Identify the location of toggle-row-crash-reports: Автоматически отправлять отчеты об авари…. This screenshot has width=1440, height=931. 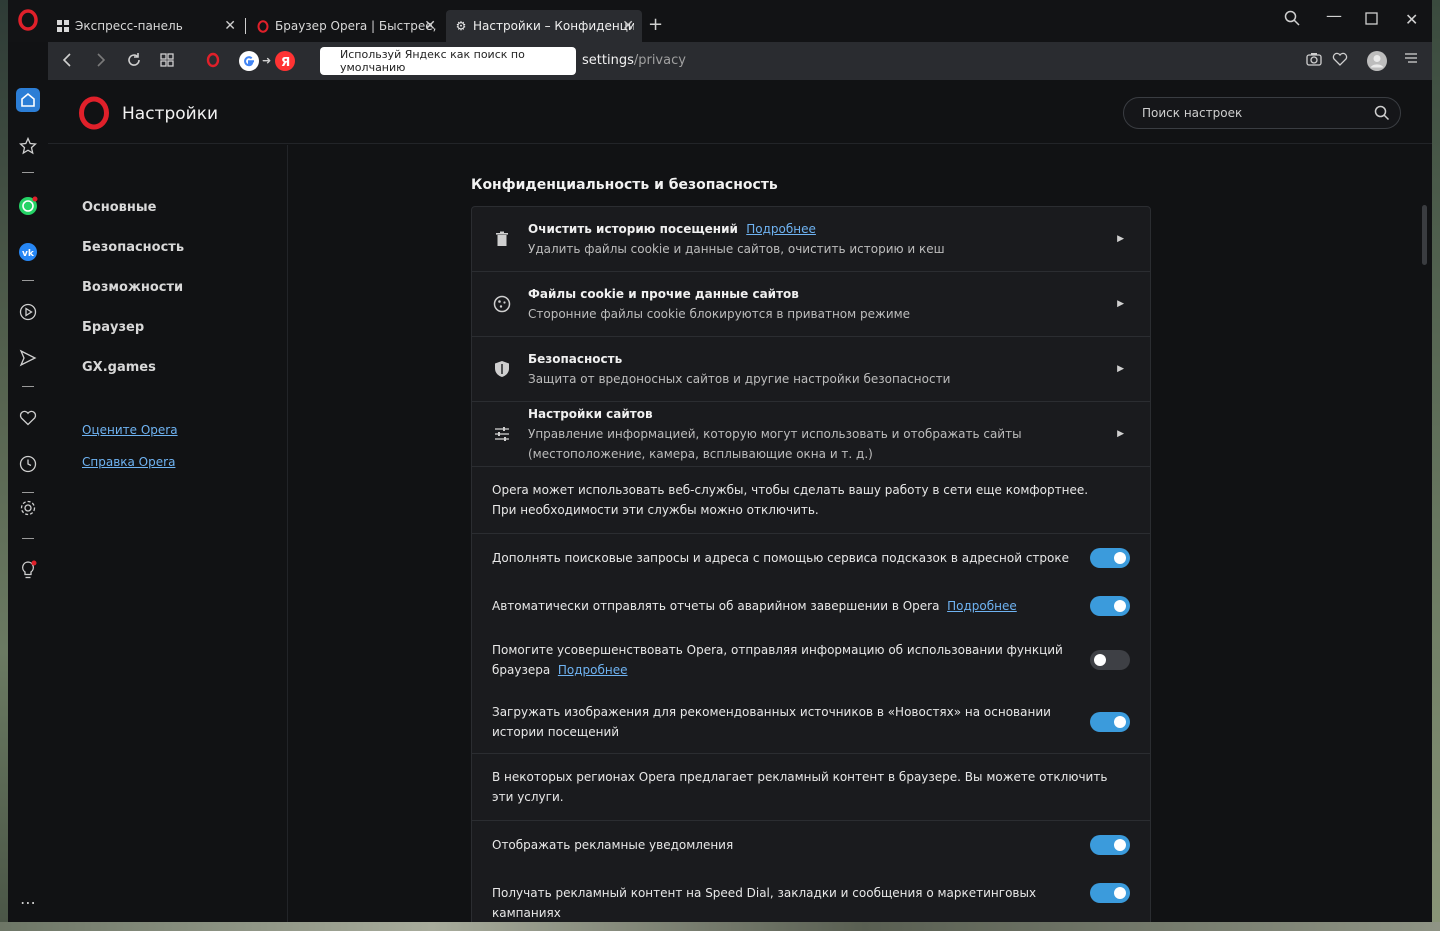
(811, 606).